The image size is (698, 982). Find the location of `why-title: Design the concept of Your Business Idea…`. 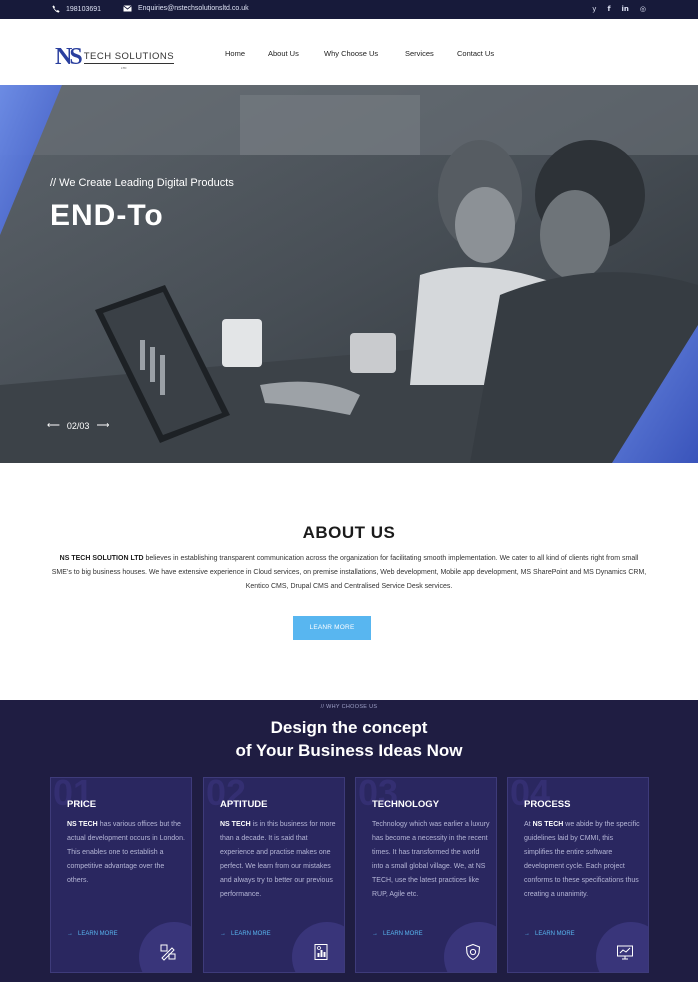

why-title: Design the concept of Your Business Idea… is located at coordinates (349, 739).